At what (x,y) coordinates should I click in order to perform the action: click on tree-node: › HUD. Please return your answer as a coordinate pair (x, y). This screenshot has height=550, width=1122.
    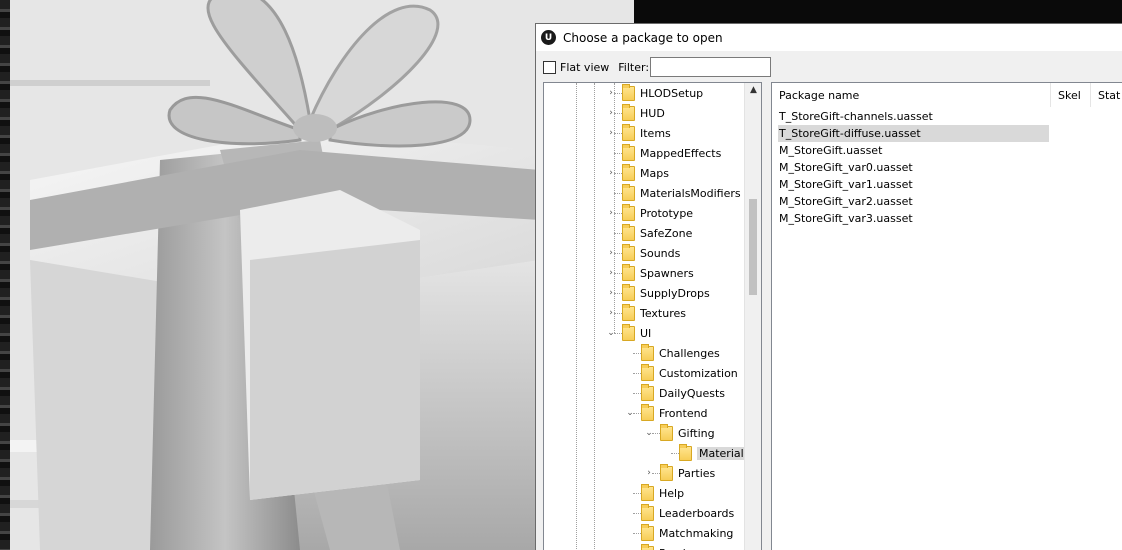
    Looking at the image, I should click on (635, 113).